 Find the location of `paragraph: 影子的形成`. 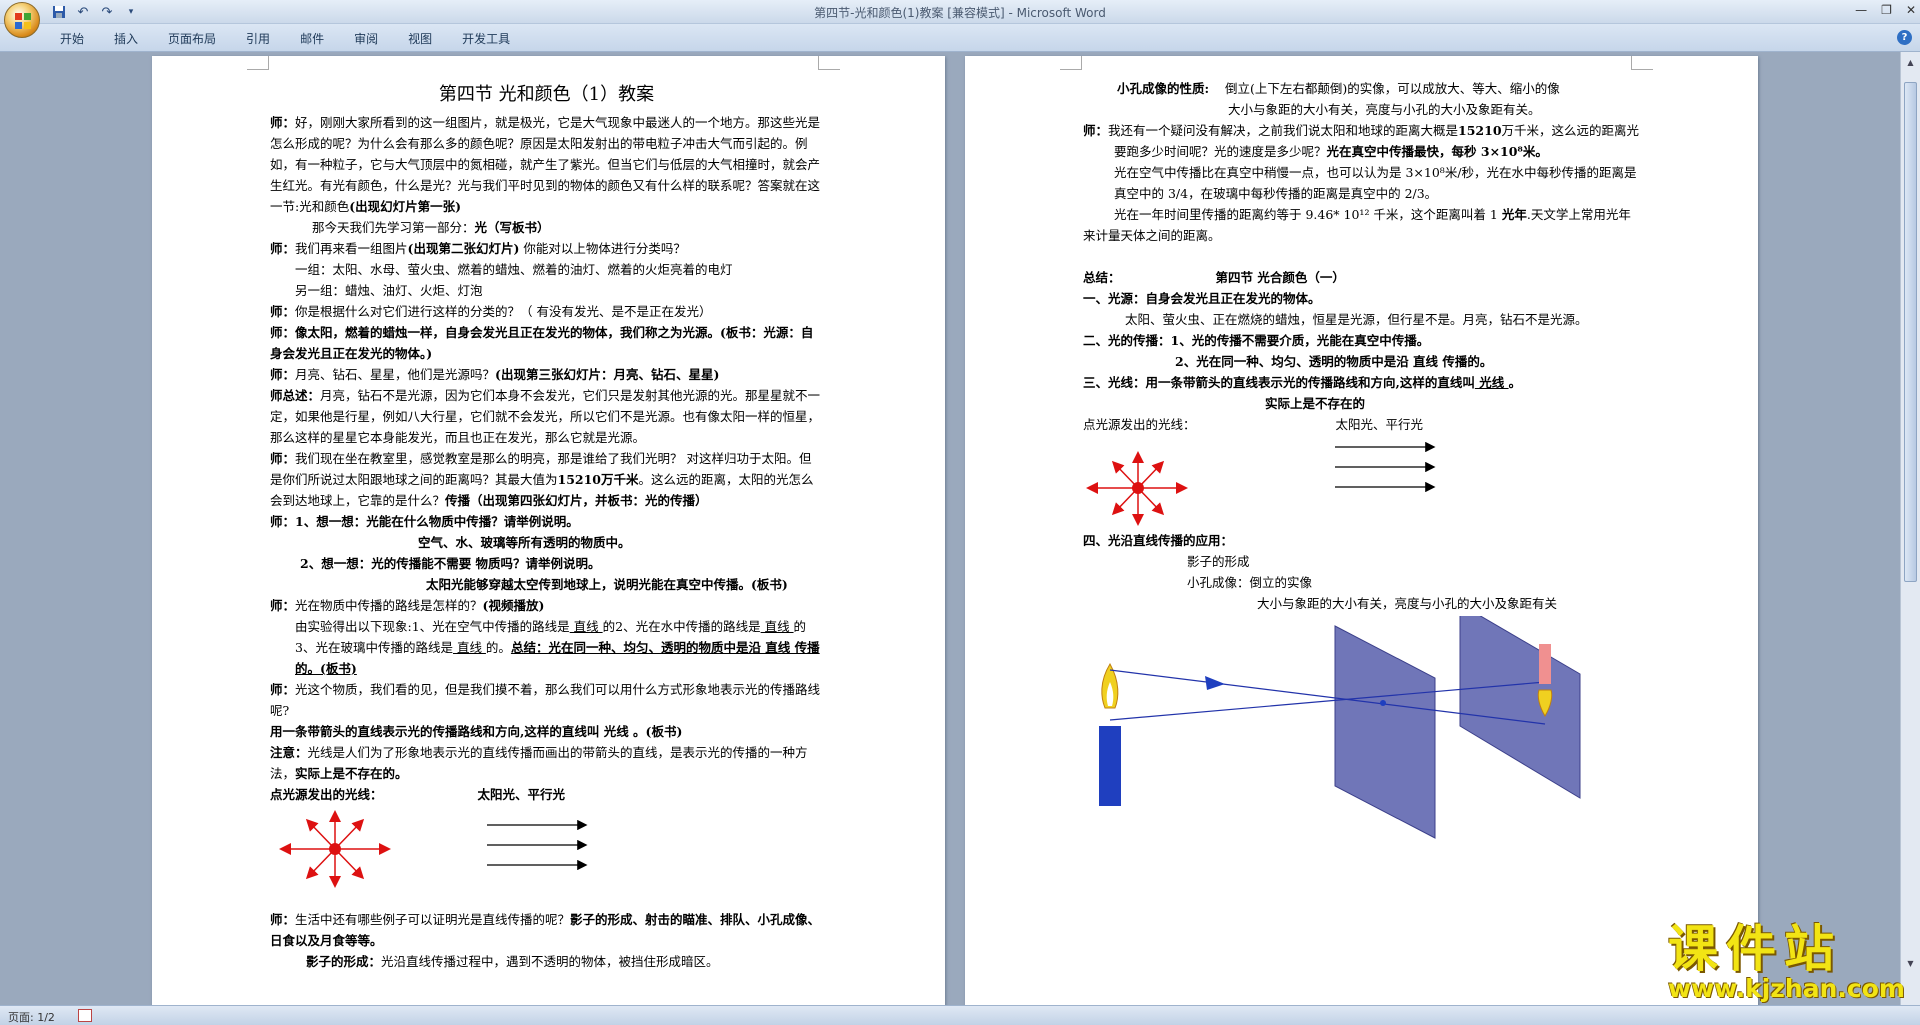

paragraph: 影子的形成 is located at coordinates (1218, 561).